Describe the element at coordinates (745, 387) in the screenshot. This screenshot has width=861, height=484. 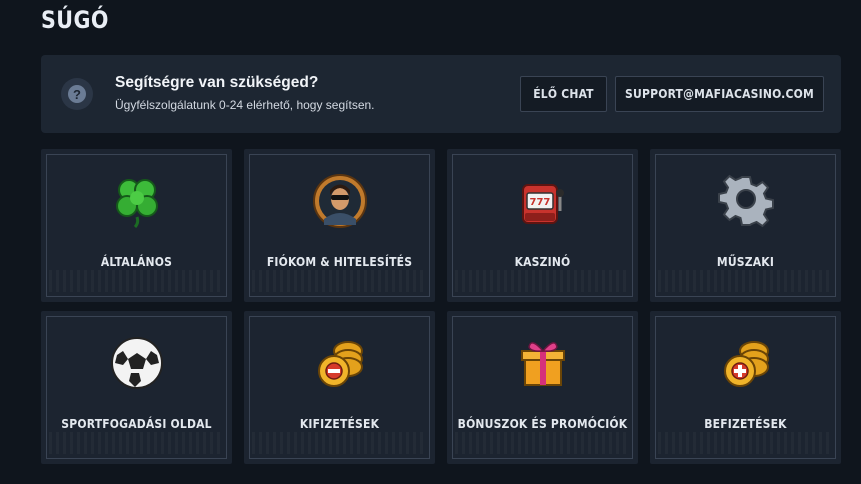
I see `category-deposits: BEFIZETÉSEK` at that location.